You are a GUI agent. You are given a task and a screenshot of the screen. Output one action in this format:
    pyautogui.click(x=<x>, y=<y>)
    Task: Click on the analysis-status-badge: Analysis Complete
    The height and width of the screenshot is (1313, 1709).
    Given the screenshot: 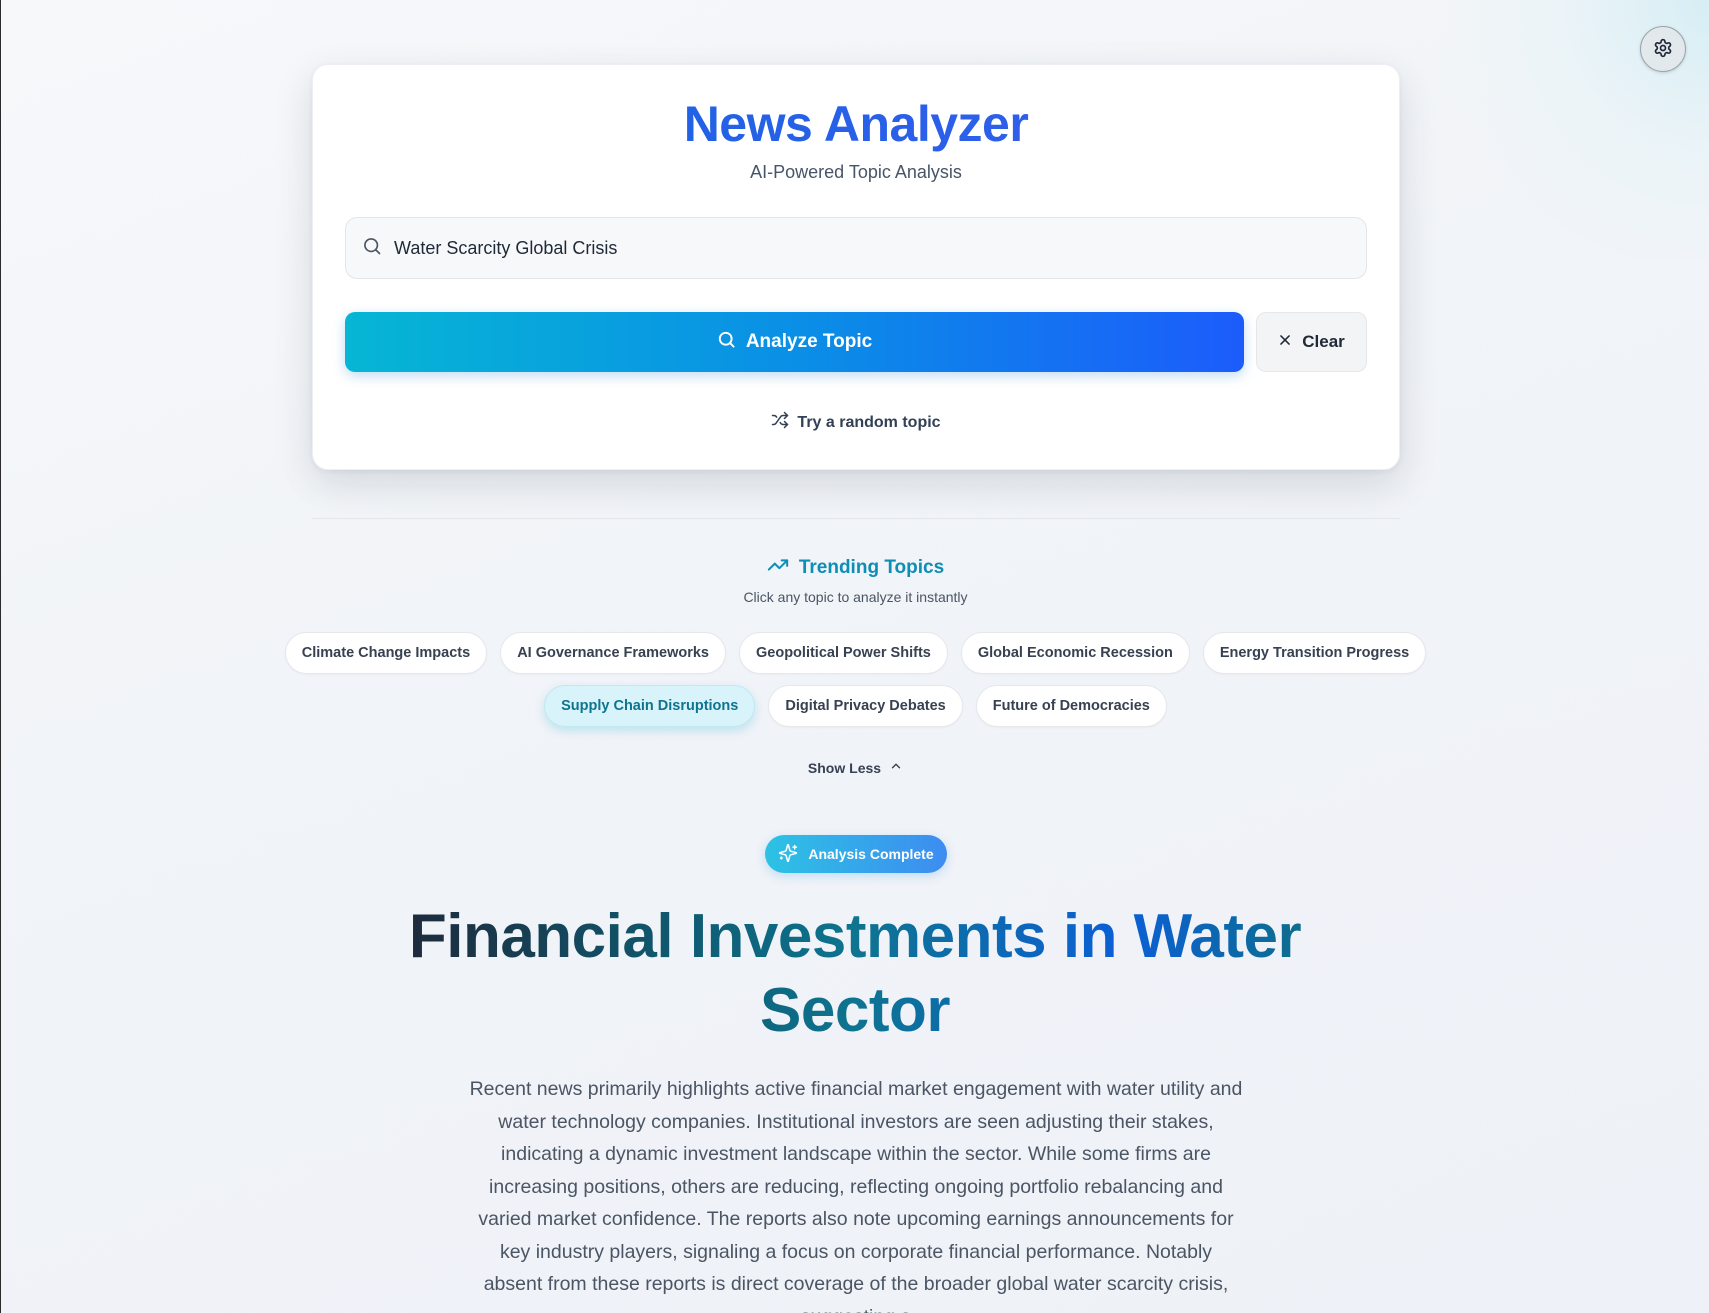 What is the action you would take?
    pyautogui.click(x=856, y=854)
    